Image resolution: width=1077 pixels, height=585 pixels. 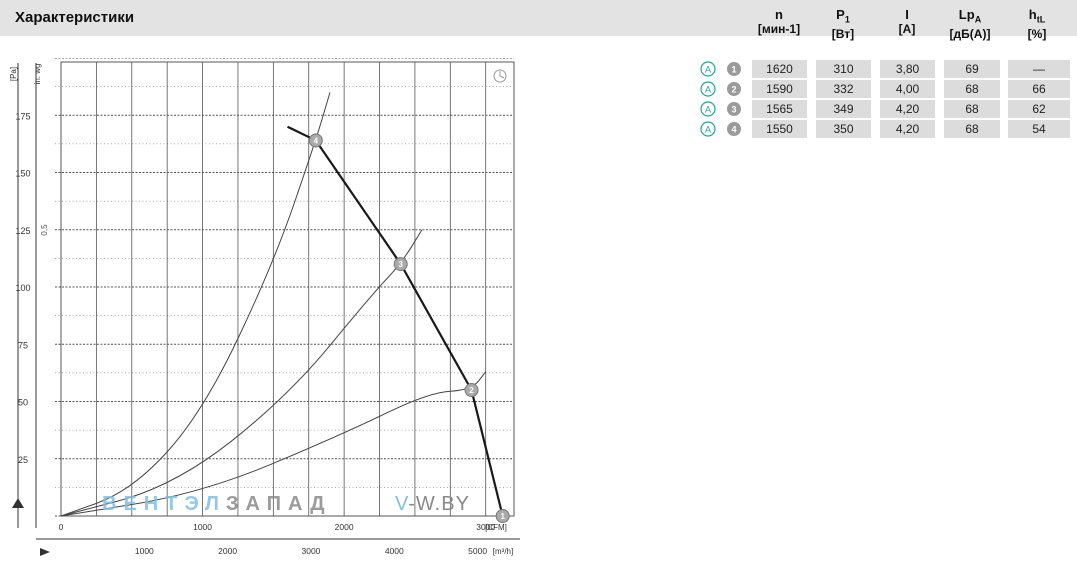 What do you see at coordinates (37, 74) in the screenshot?
I see `y-axis-unit-secondary: in. wg` at bounding box center [37, 74].